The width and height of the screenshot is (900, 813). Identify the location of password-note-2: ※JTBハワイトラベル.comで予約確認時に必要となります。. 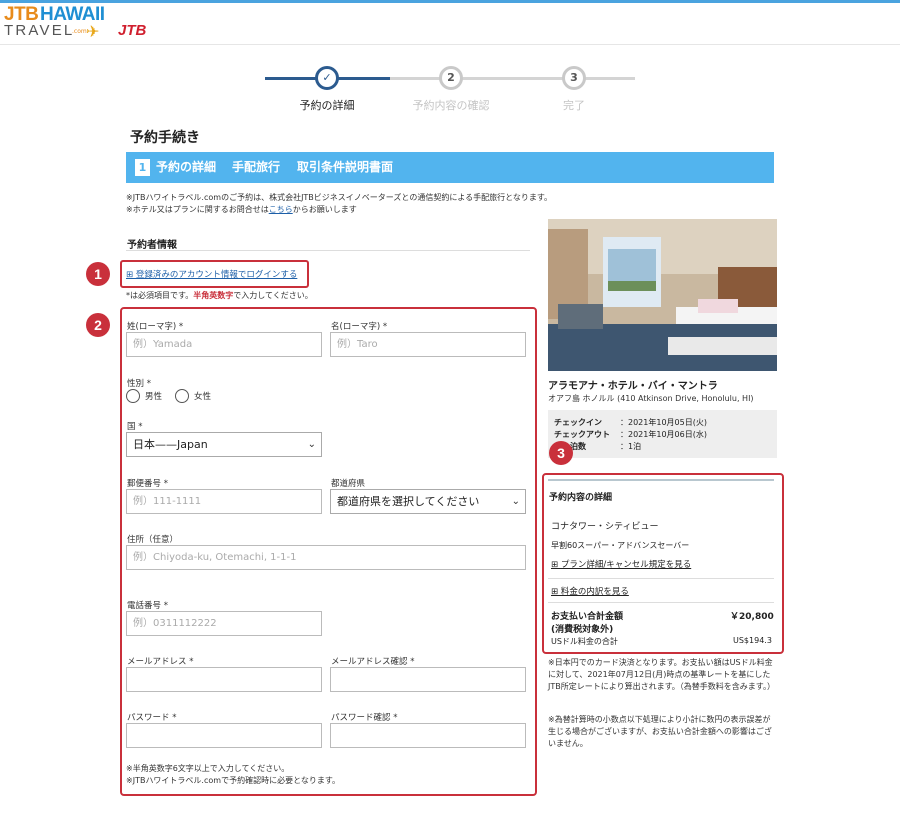
(233, 780).